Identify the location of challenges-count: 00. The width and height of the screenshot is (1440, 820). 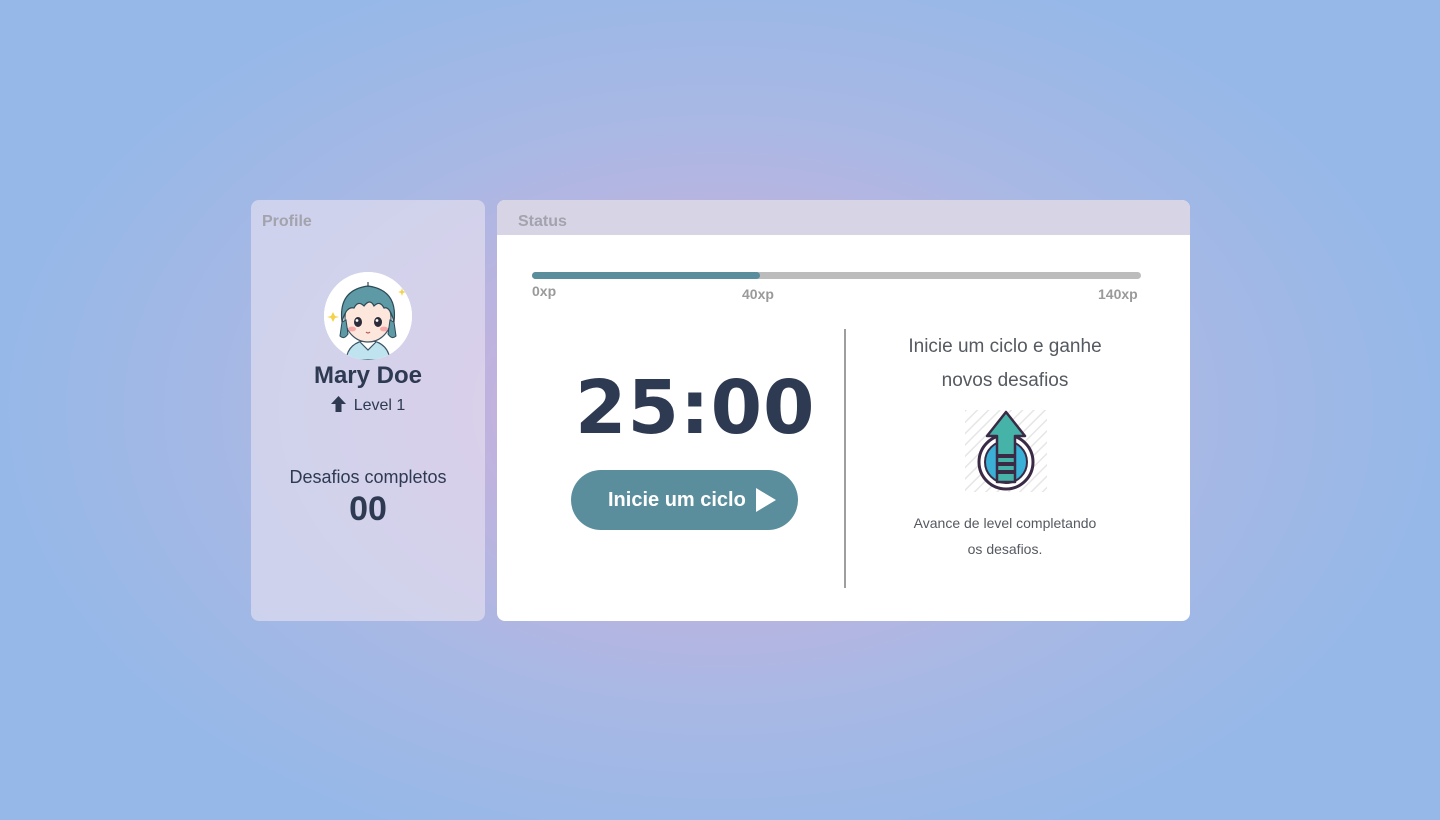
(368, 509).